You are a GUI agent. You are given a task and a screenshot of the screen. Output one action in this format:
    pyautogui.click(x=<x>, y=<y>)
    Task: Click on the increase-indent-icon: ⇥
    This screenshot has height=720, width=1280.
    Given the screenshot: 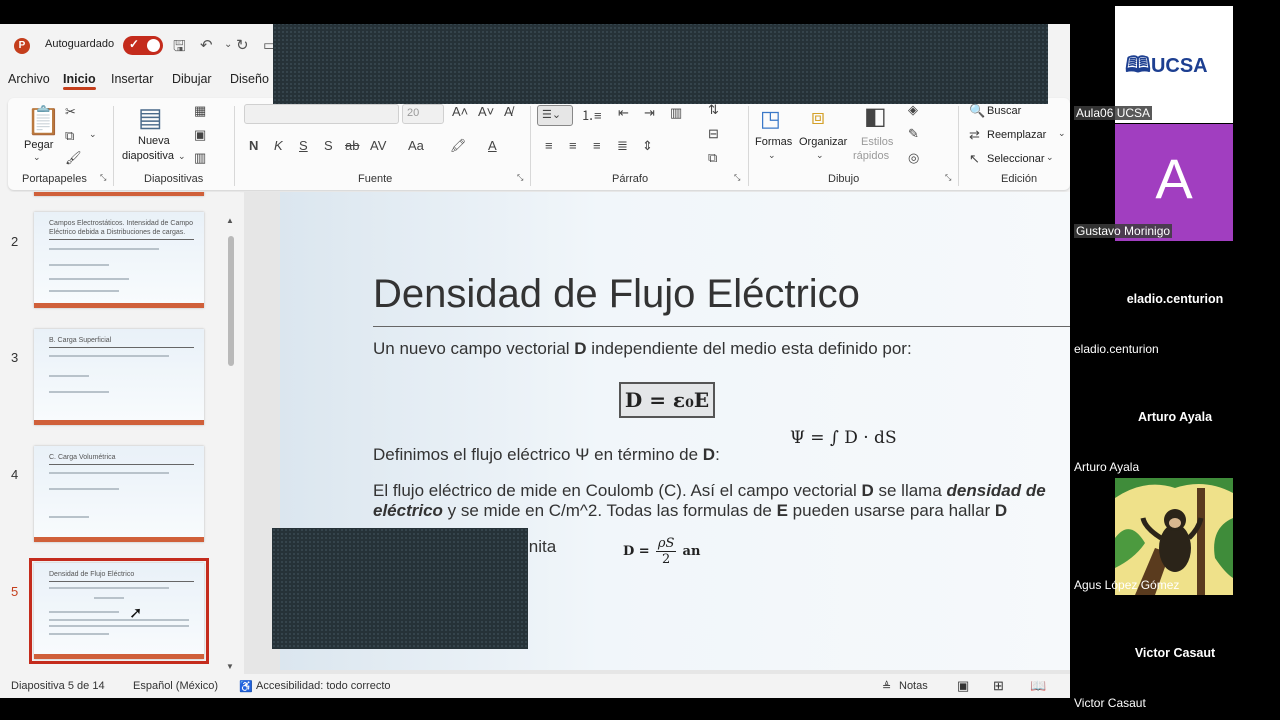 What is the action you would take?
    pyautogui.click(x=649, y=113)
    